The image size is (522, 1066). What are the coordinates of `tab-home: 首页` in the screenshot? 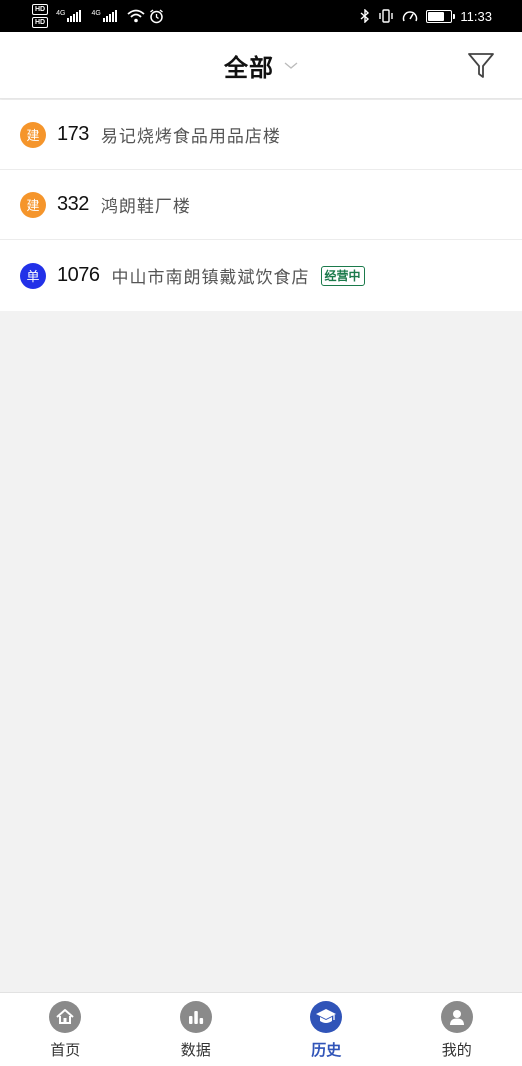 It's located at (65, 1029).